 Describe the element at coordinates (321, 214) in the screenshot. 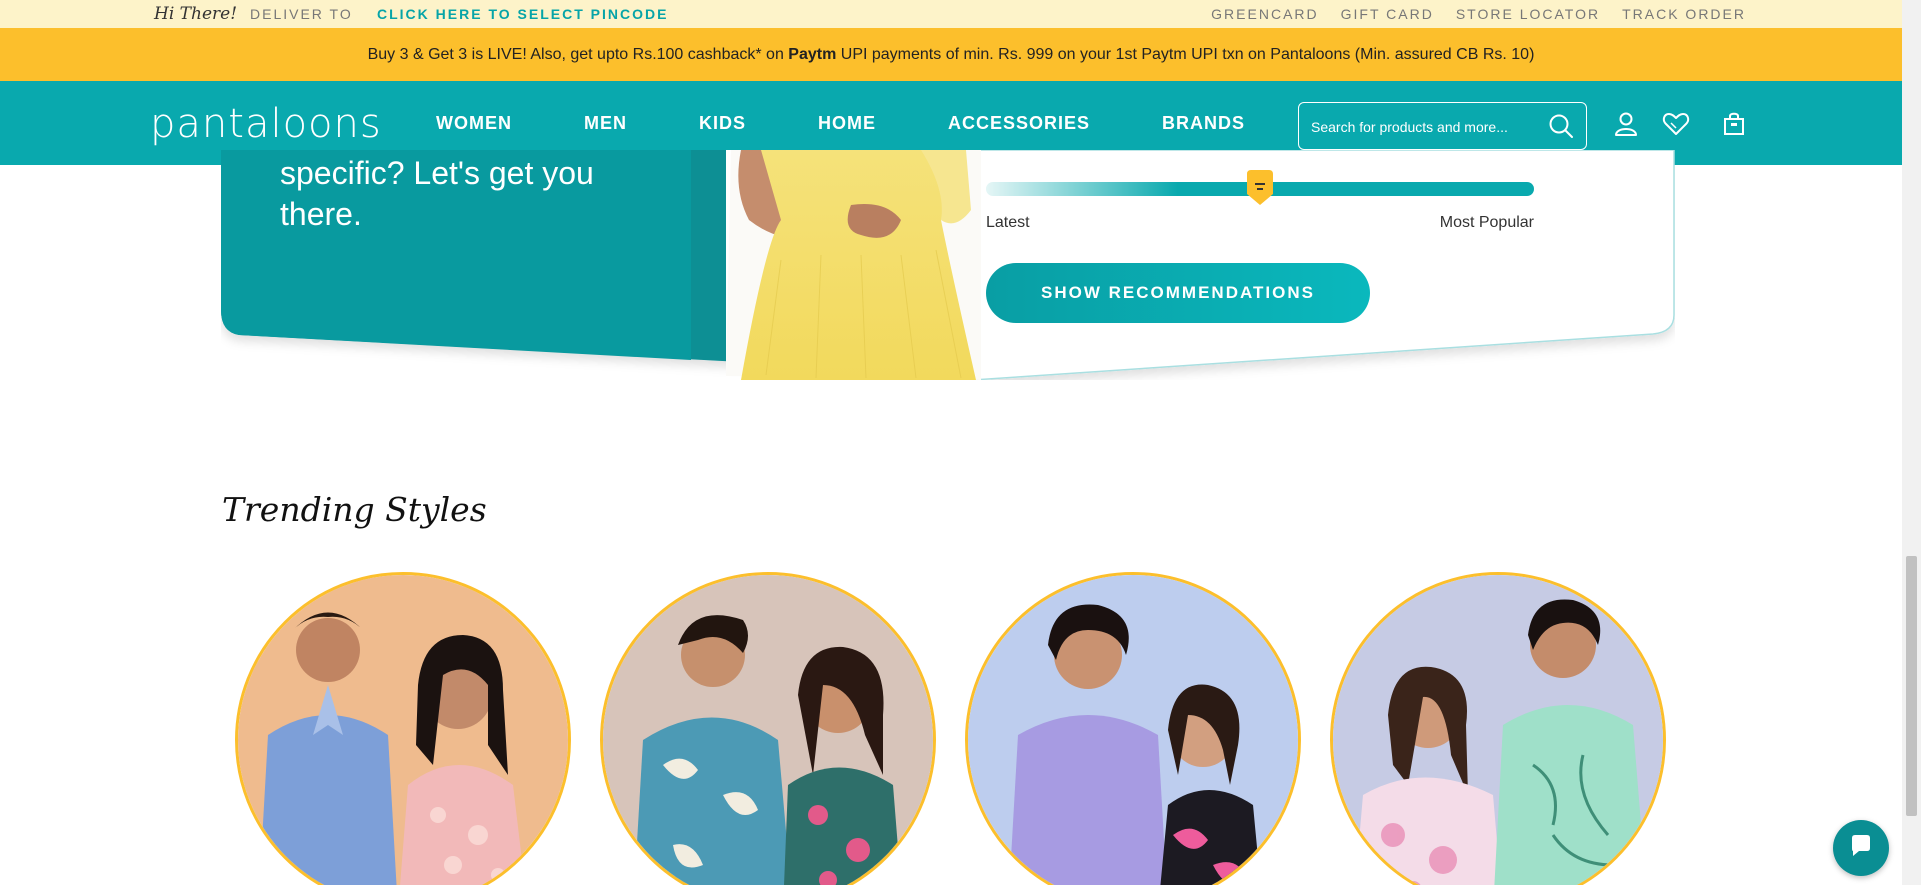

I see `banner-heading-line2: there.` at that location.